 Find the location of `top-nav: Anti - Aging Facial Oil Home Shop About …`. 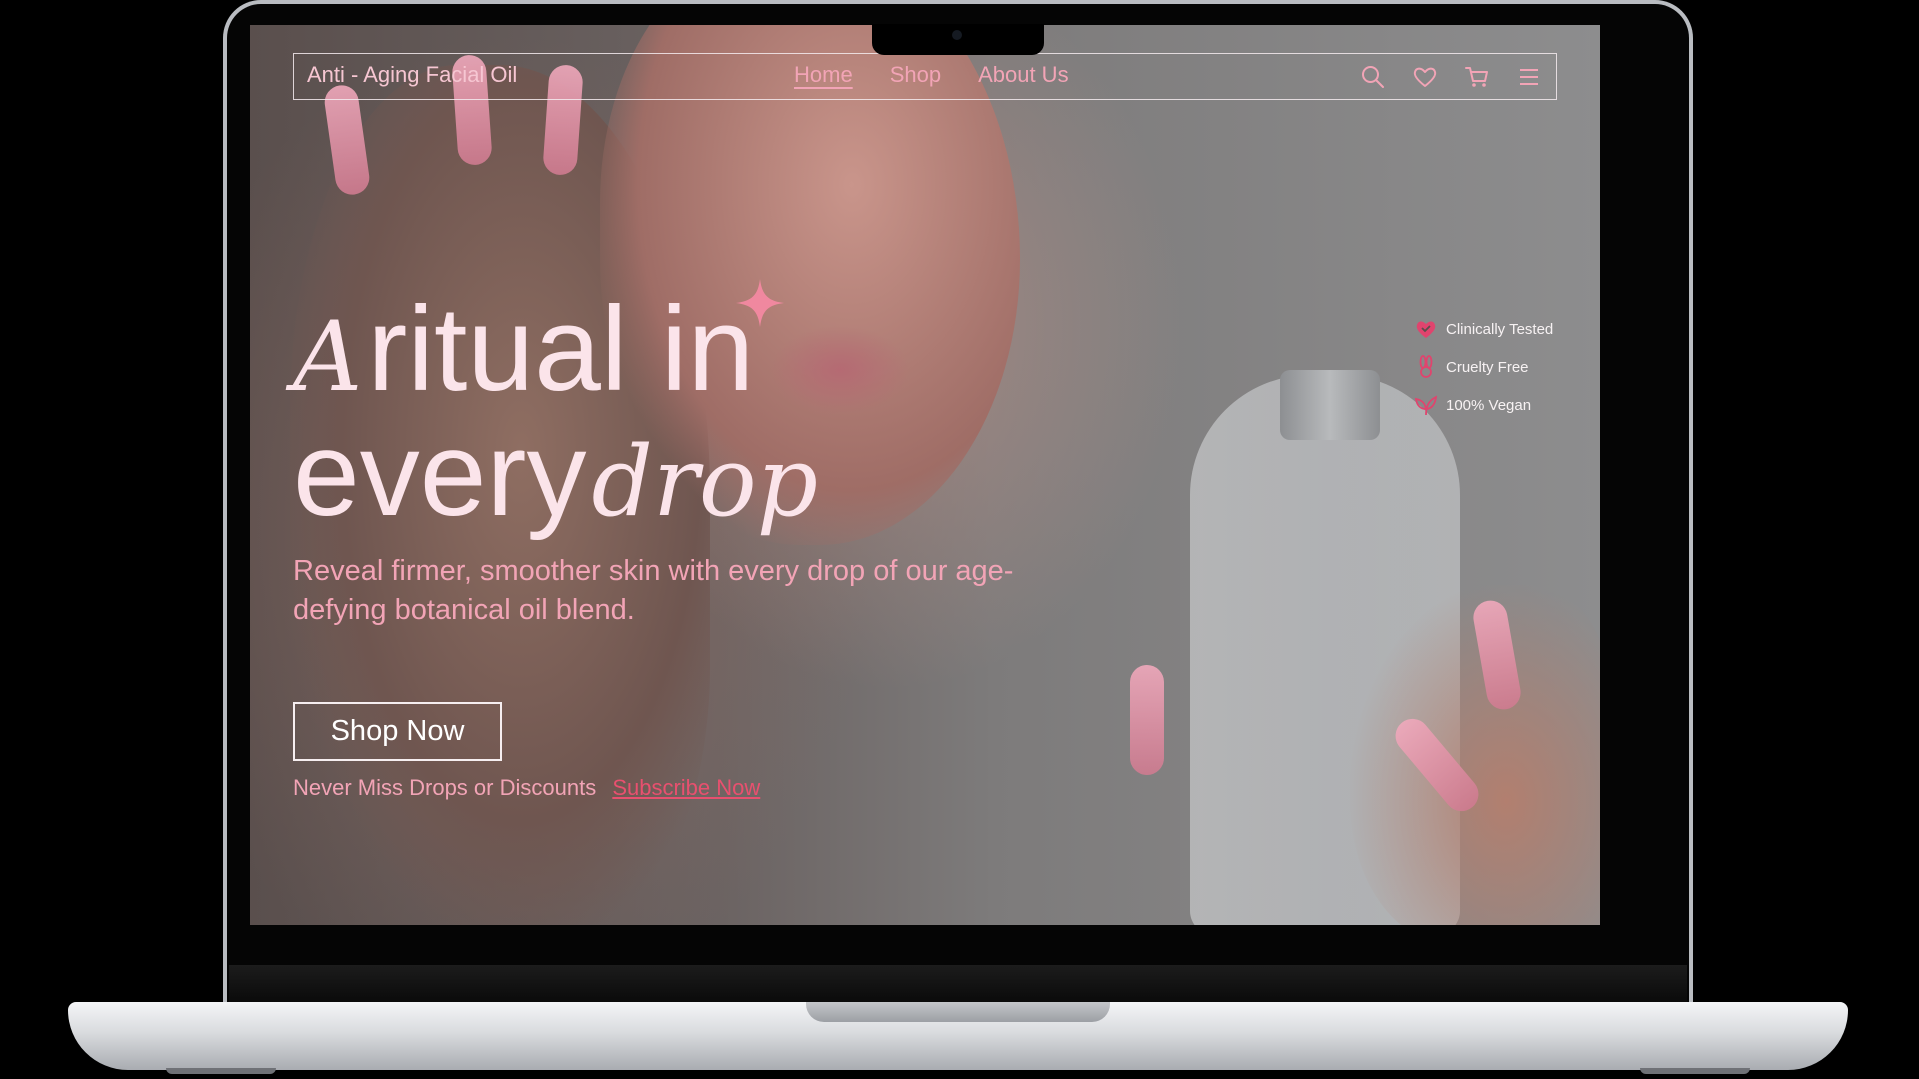

top-nav: Anti - Aging Facial Oil Home Shop About … is located at coordinates (925, 76).